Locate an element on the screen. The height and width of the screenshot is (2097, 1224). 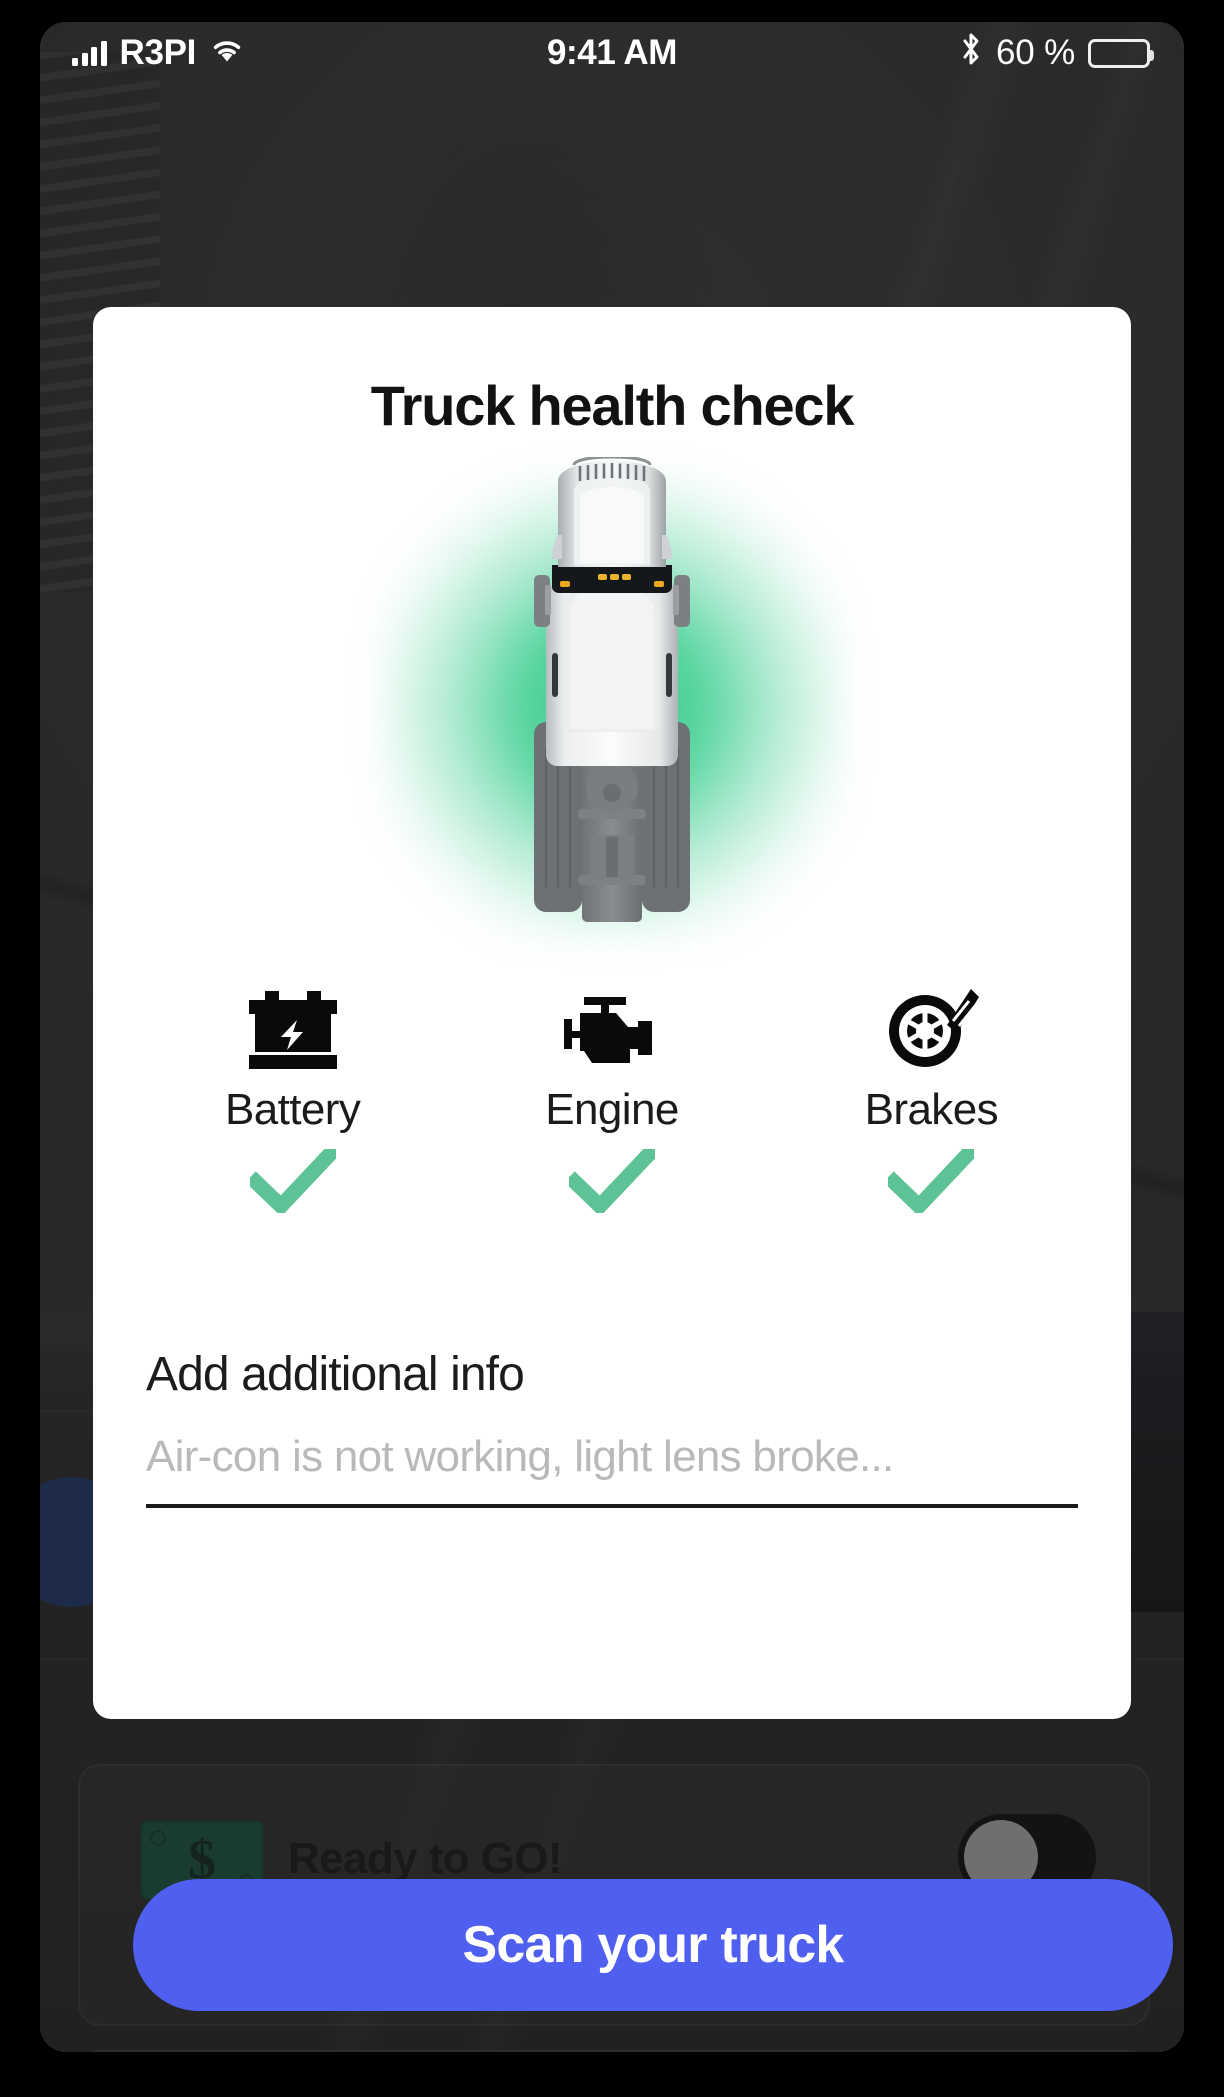
status-bar-right: 60 % is located at coordinates (1056, 53).